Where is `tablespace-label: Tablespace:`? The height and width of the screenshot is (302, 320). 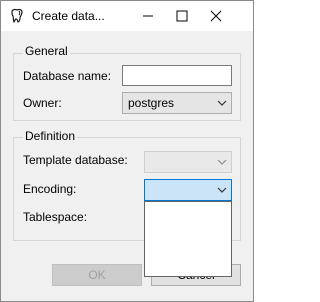
tablespace-label: Tablespace: is located at coordinates (55, 217).